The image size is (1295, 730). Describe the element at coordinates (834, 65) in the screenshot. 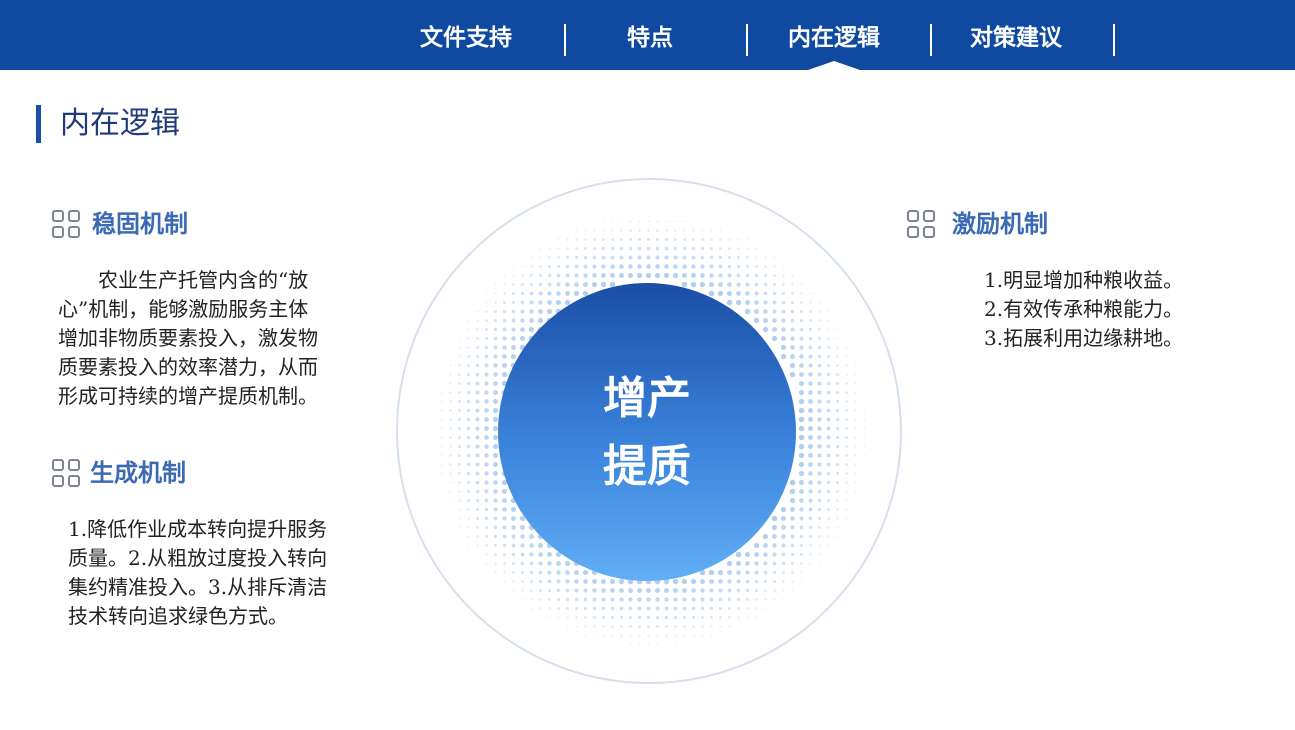

I see `active-tab-indicator` at that location.